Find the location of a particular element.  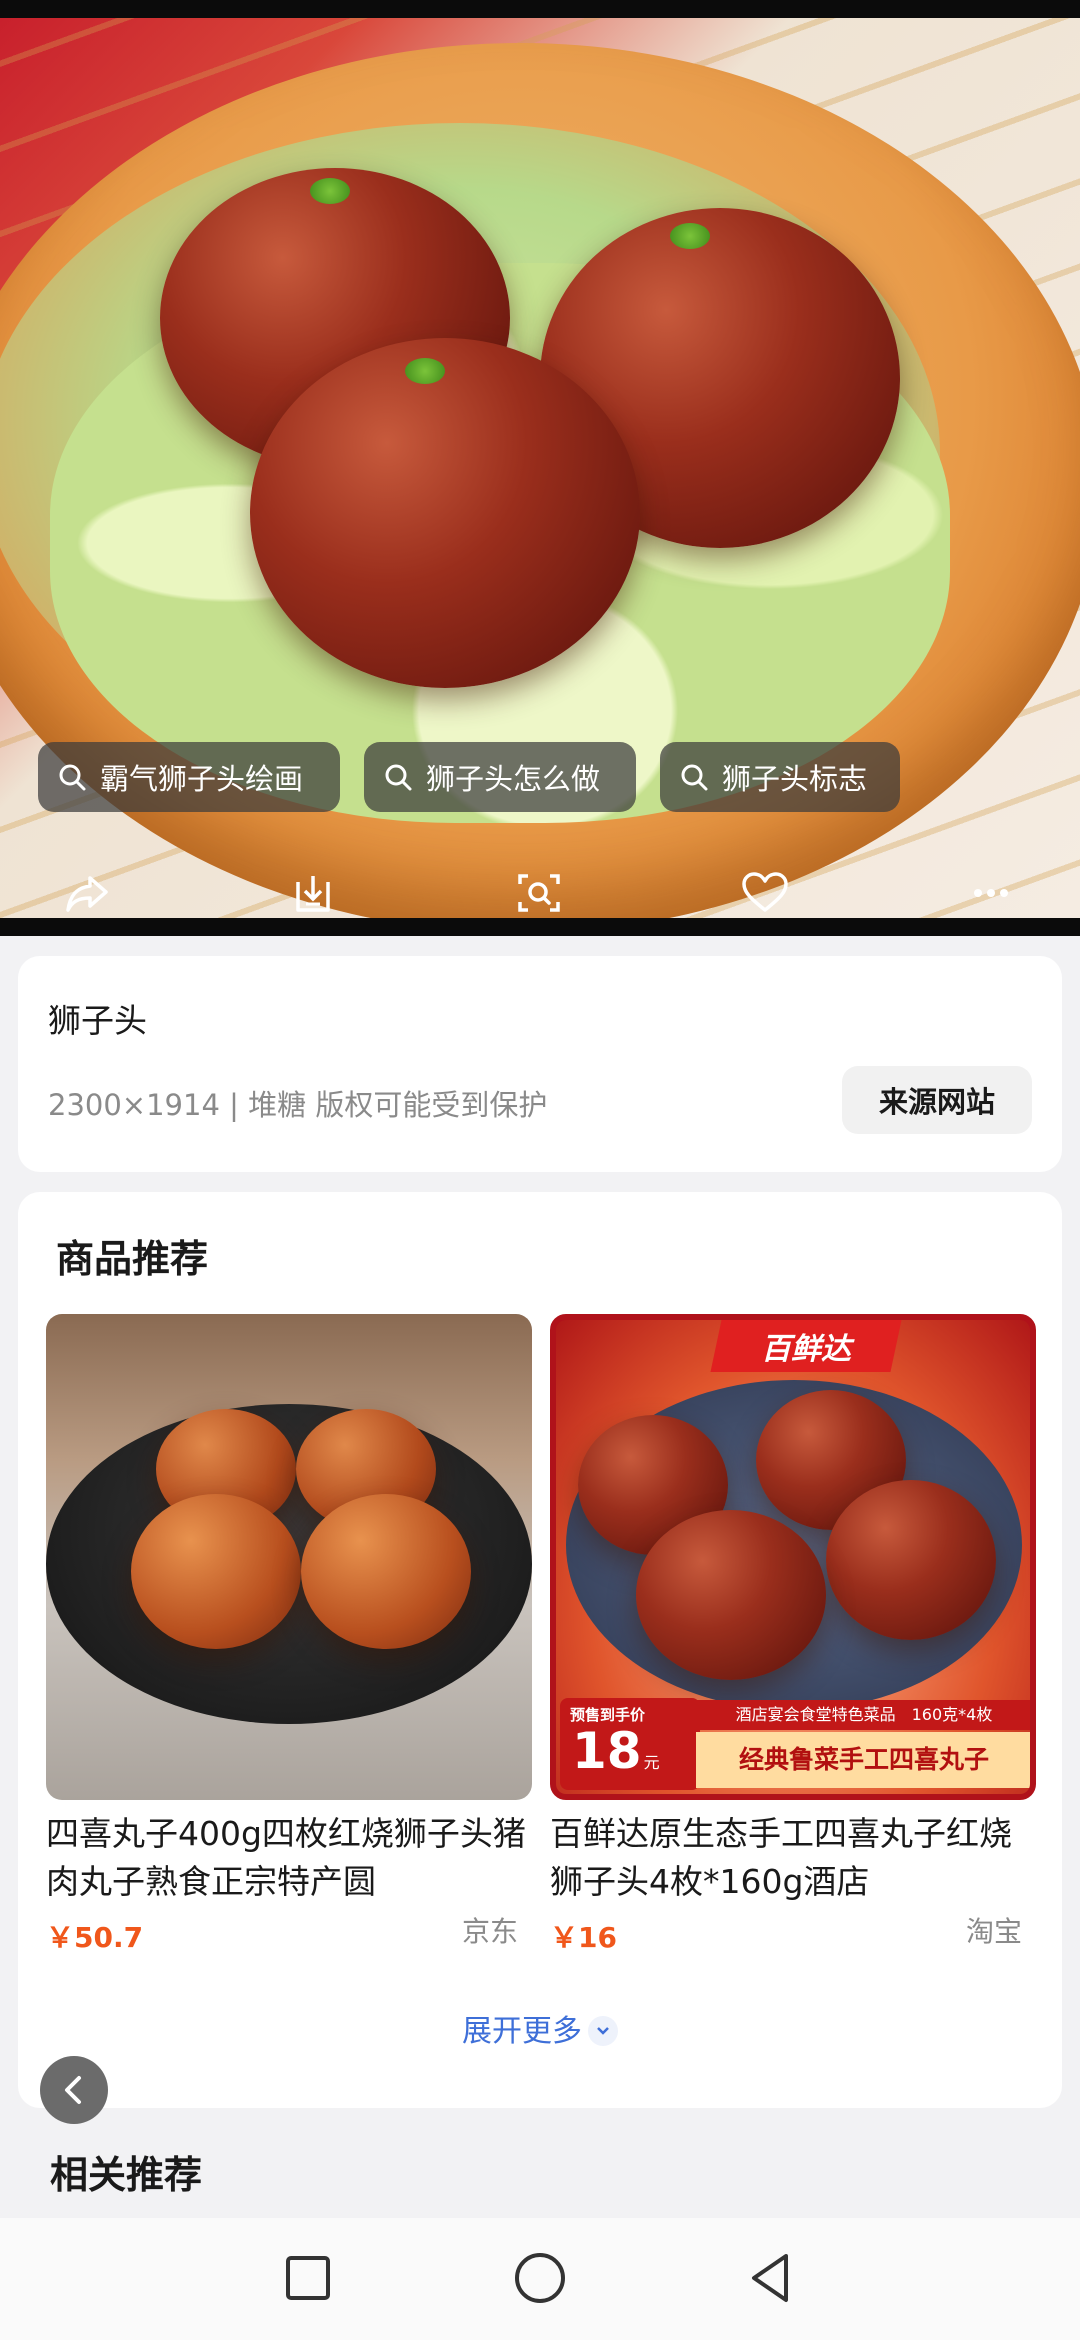

home-icon is located at coordinates (540, 2278).